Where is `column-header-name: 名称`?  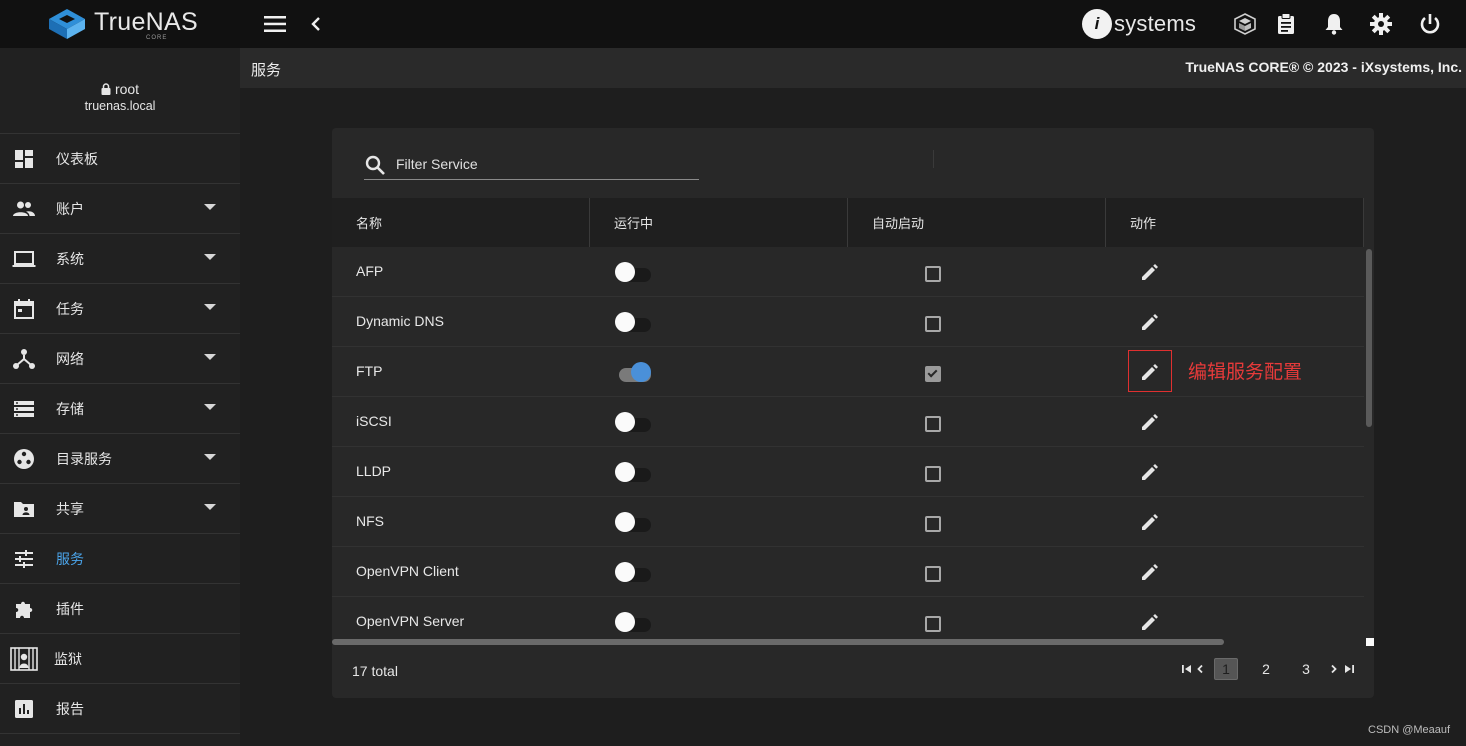 column-header-name: 名称 is located at coordinates (461, 222).